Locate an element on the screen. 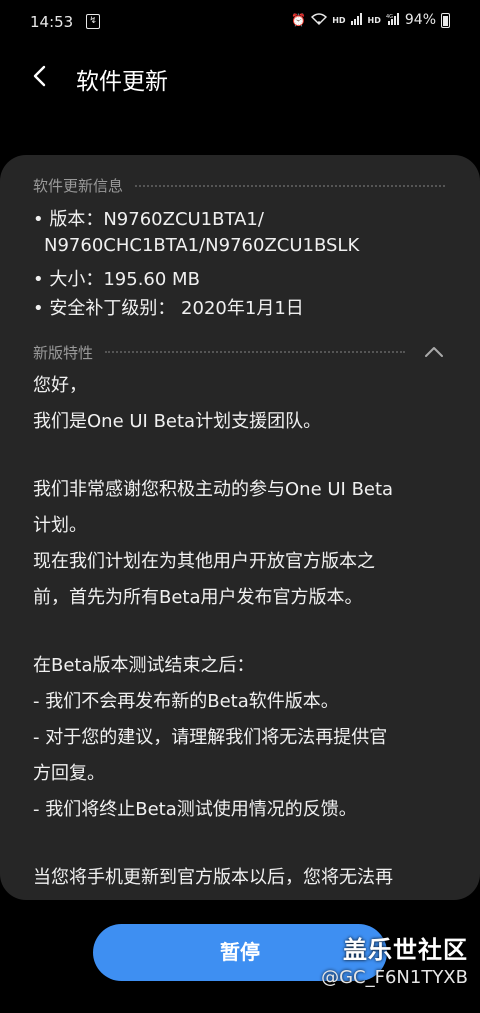 Image resolution: width=480 pixels, height=1013 pixels. release-note-line: 方回复。 is located at coordinates (69, 773).